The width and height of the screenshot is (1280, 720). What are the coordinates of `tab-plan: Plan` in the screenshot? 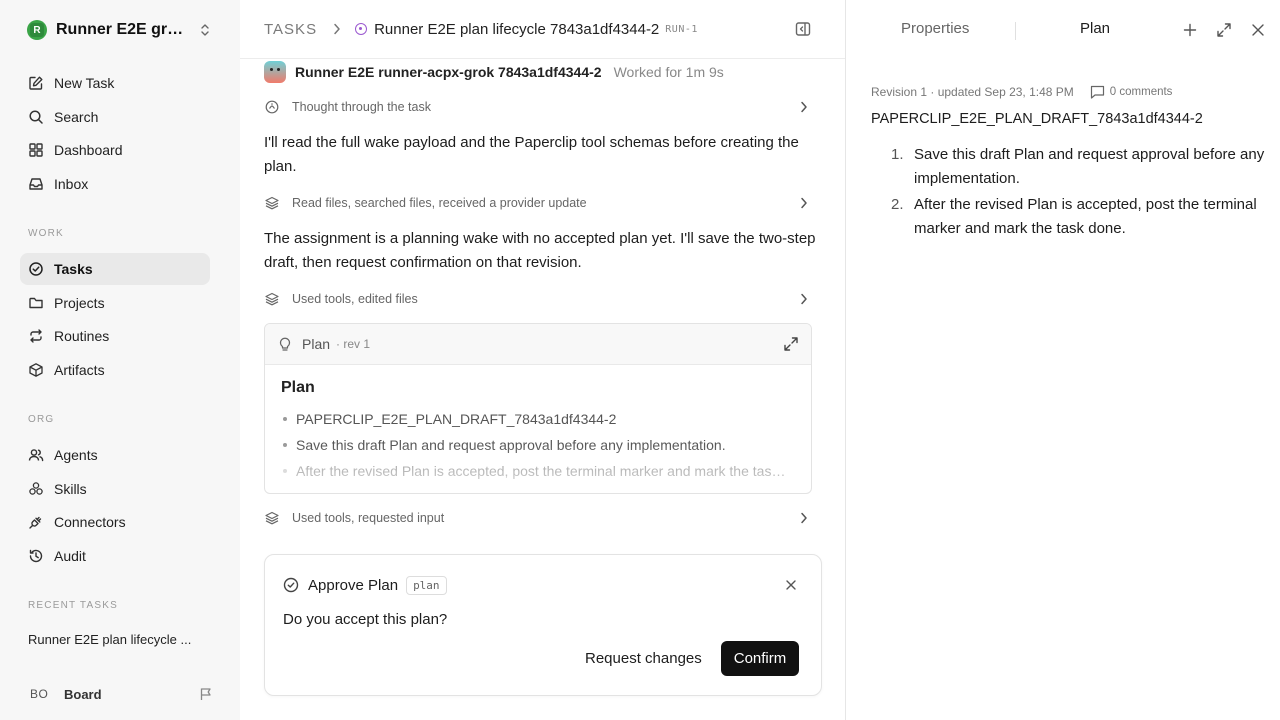 It's located at (1095, 28).